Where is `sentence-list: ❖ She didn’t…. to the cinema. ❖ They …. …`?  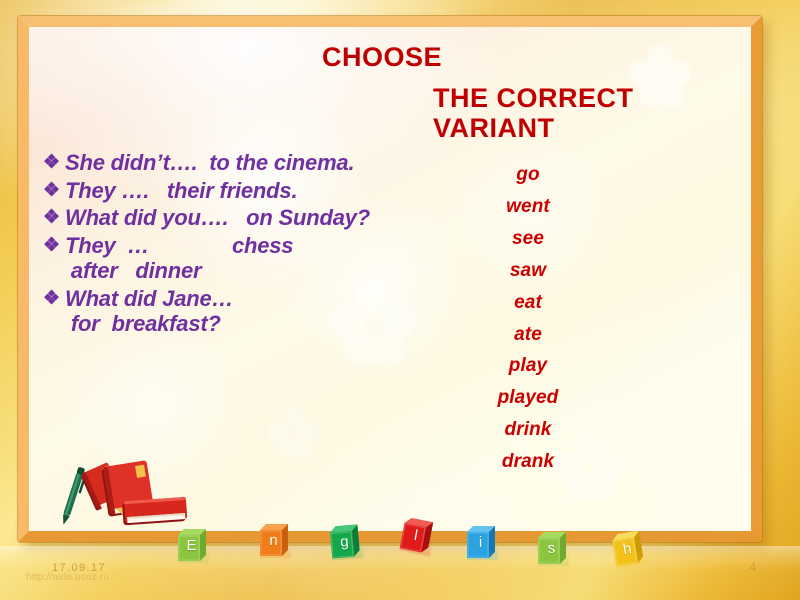 sentence-list: ❖ She didn’t…. to the cinema. ❖ They …. … is located at coordinates (229, 244).